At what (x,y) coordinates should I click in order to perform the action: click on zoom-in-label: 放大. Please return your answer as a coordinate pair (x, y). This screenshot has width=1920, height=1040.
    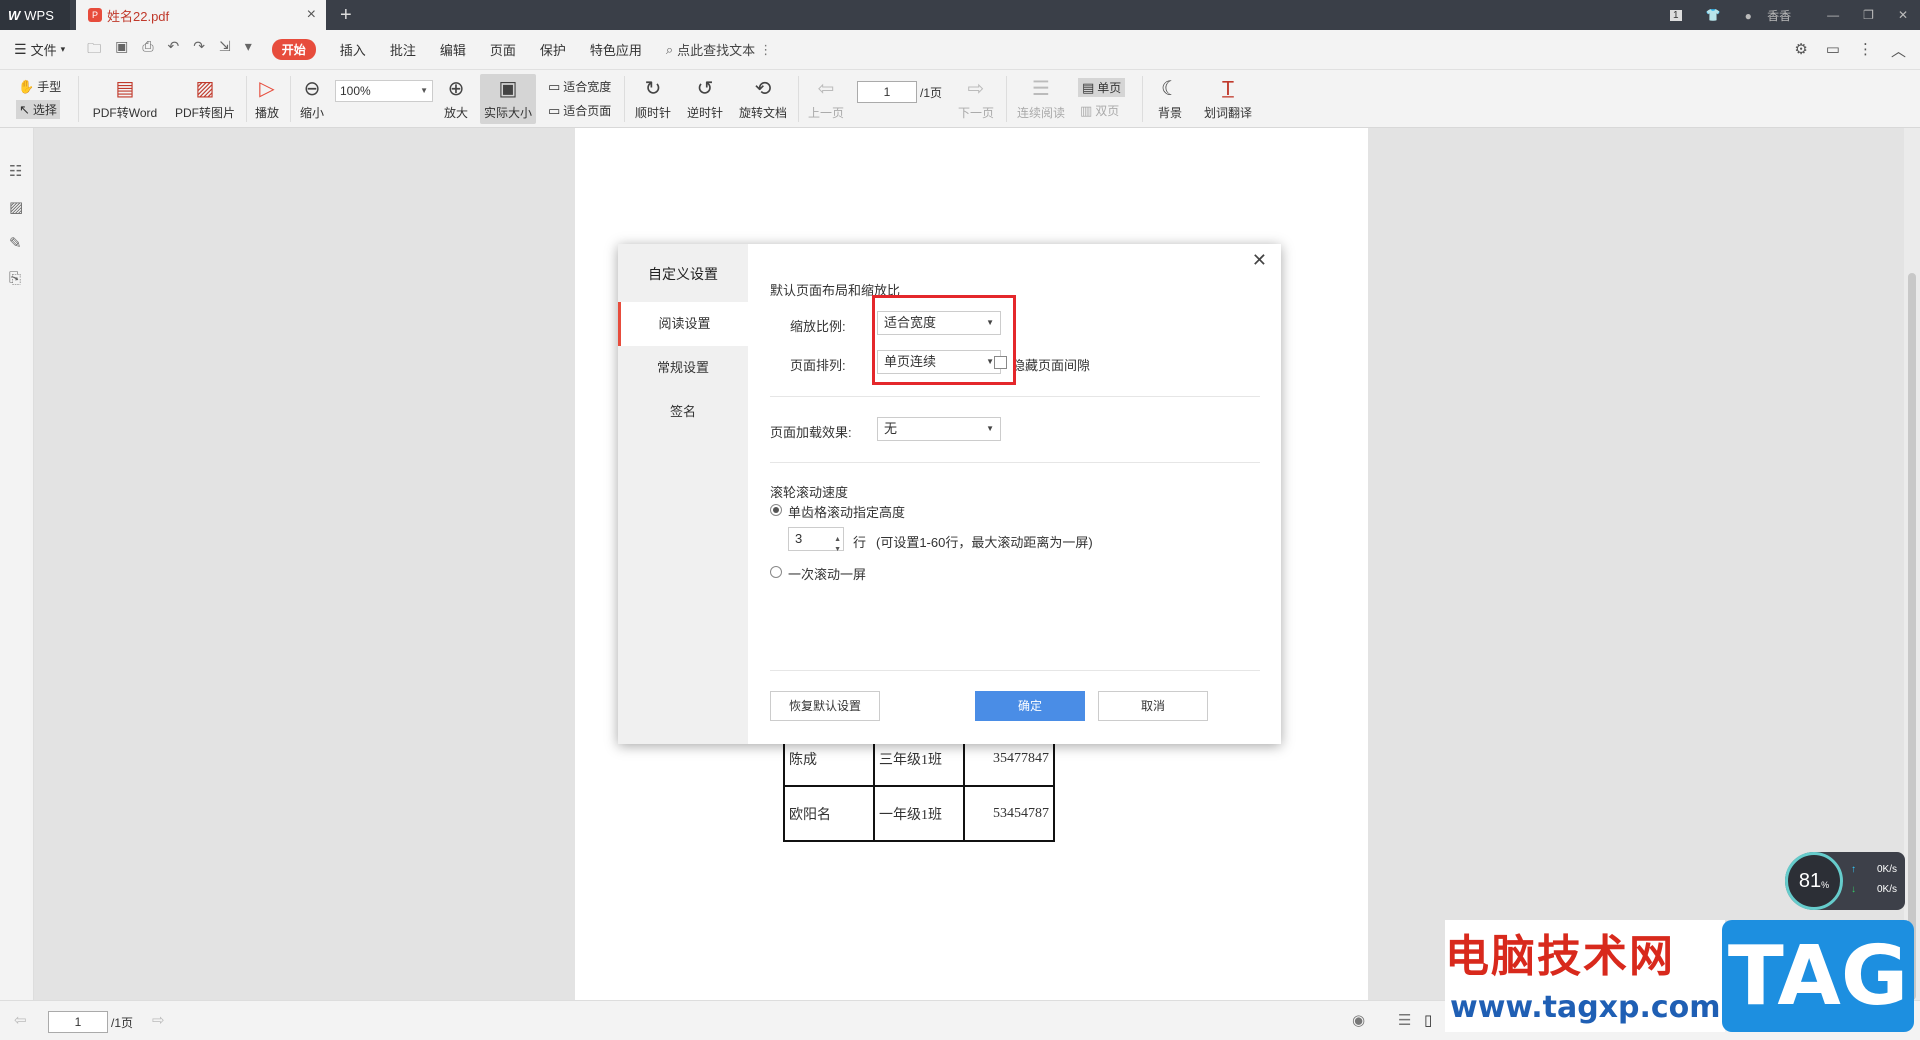
    Looking at the image, I should click on (455, 113).